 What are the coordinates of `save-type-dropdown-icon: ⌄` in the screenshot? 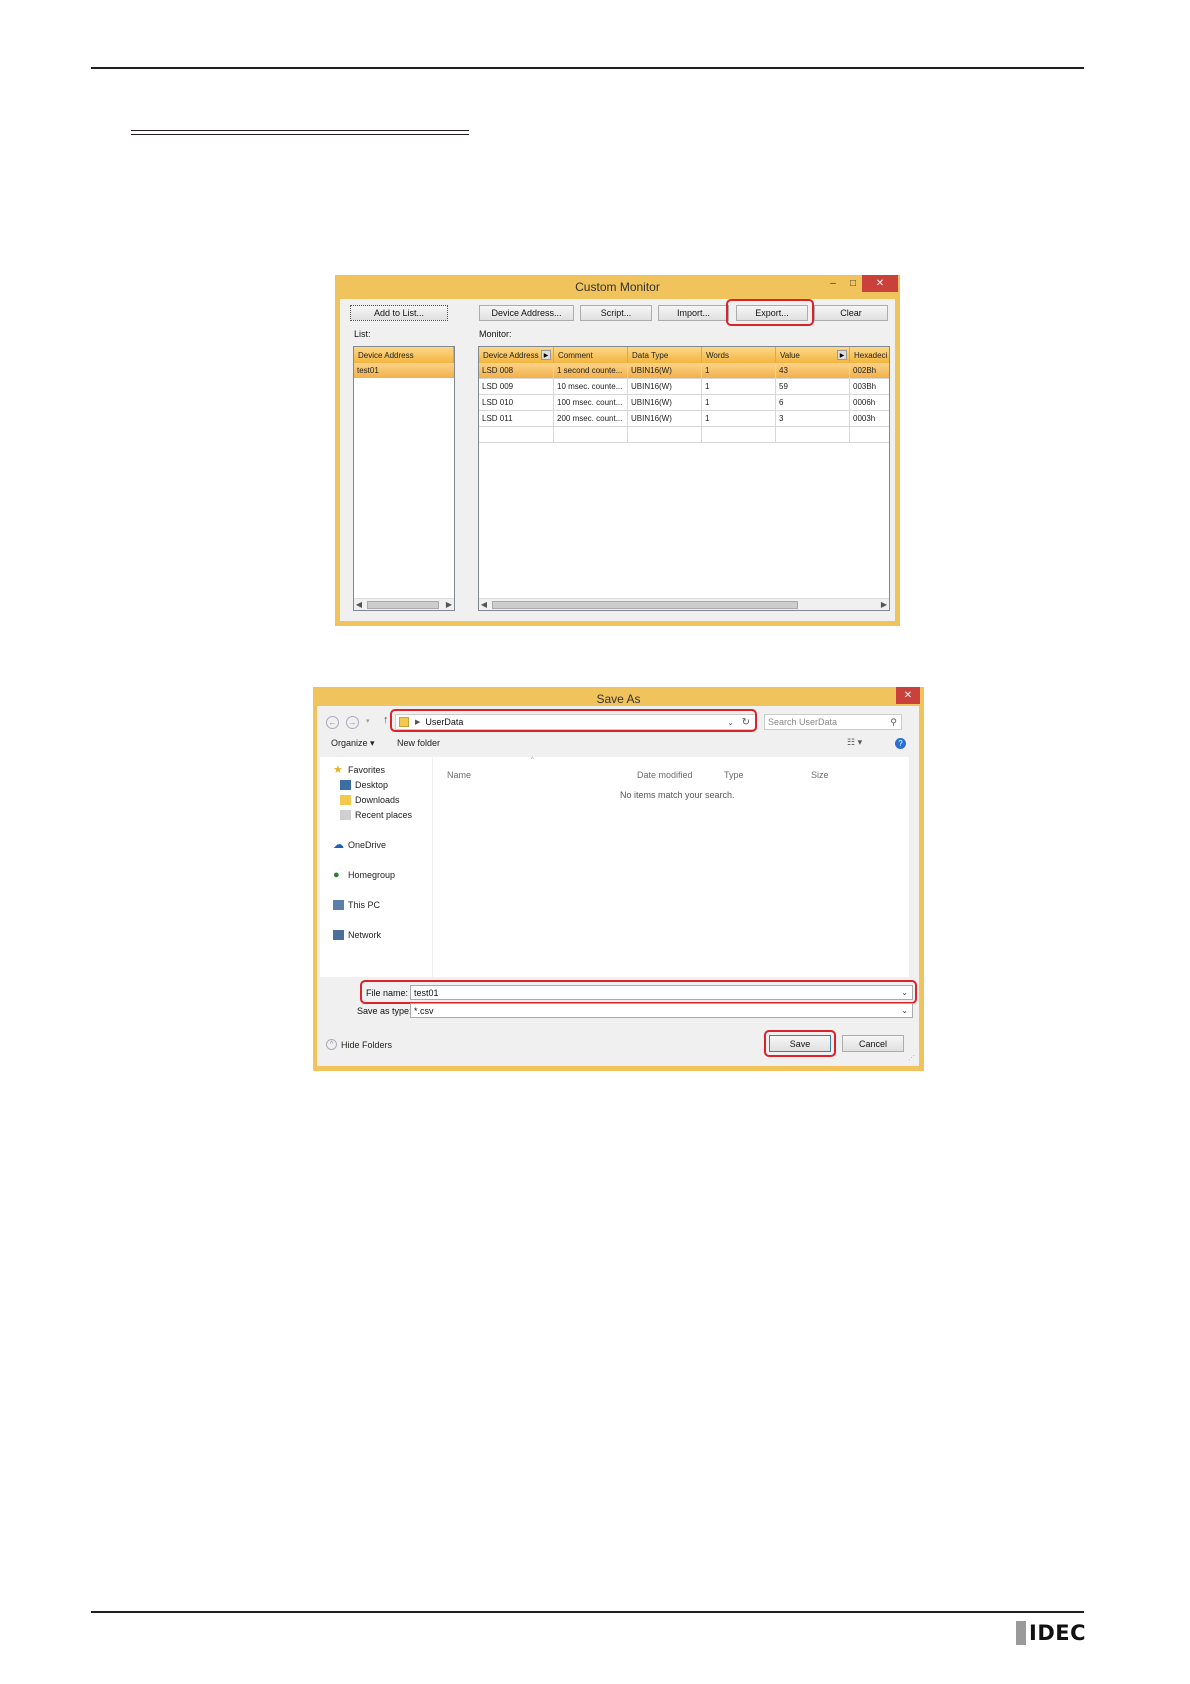 It's located at (904, 1010).